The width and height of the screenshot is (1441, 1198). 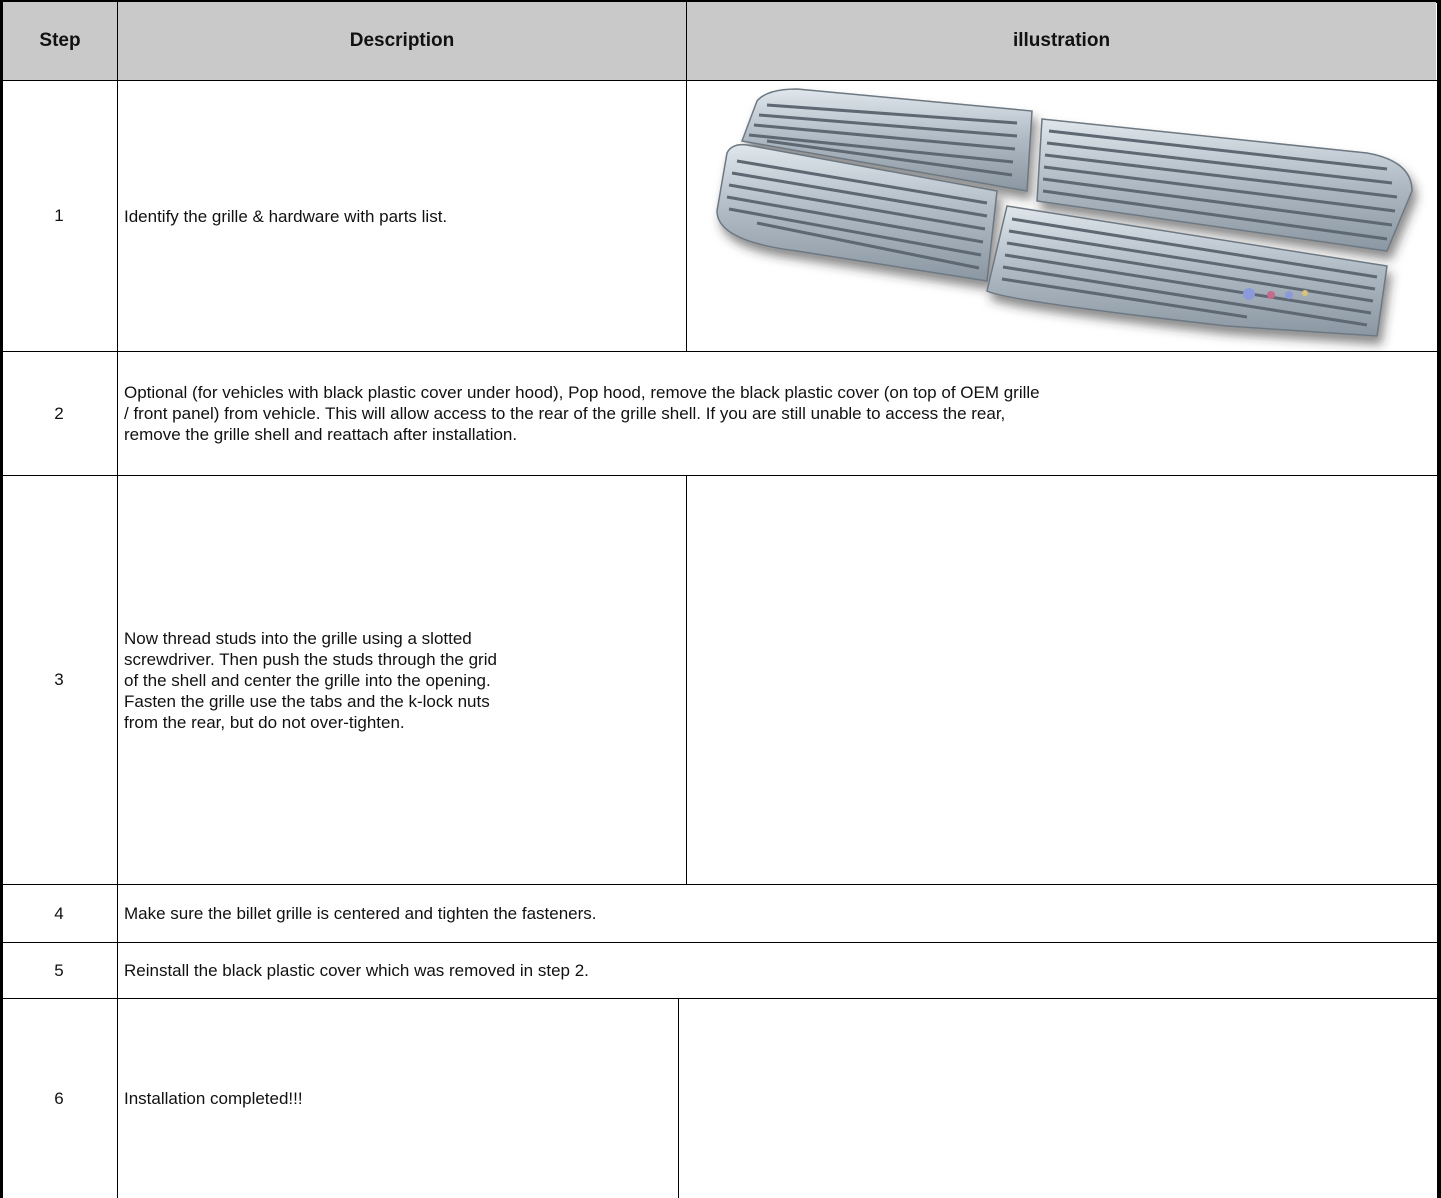 I want to click on step-number: 3, so click(x=59, y=679).